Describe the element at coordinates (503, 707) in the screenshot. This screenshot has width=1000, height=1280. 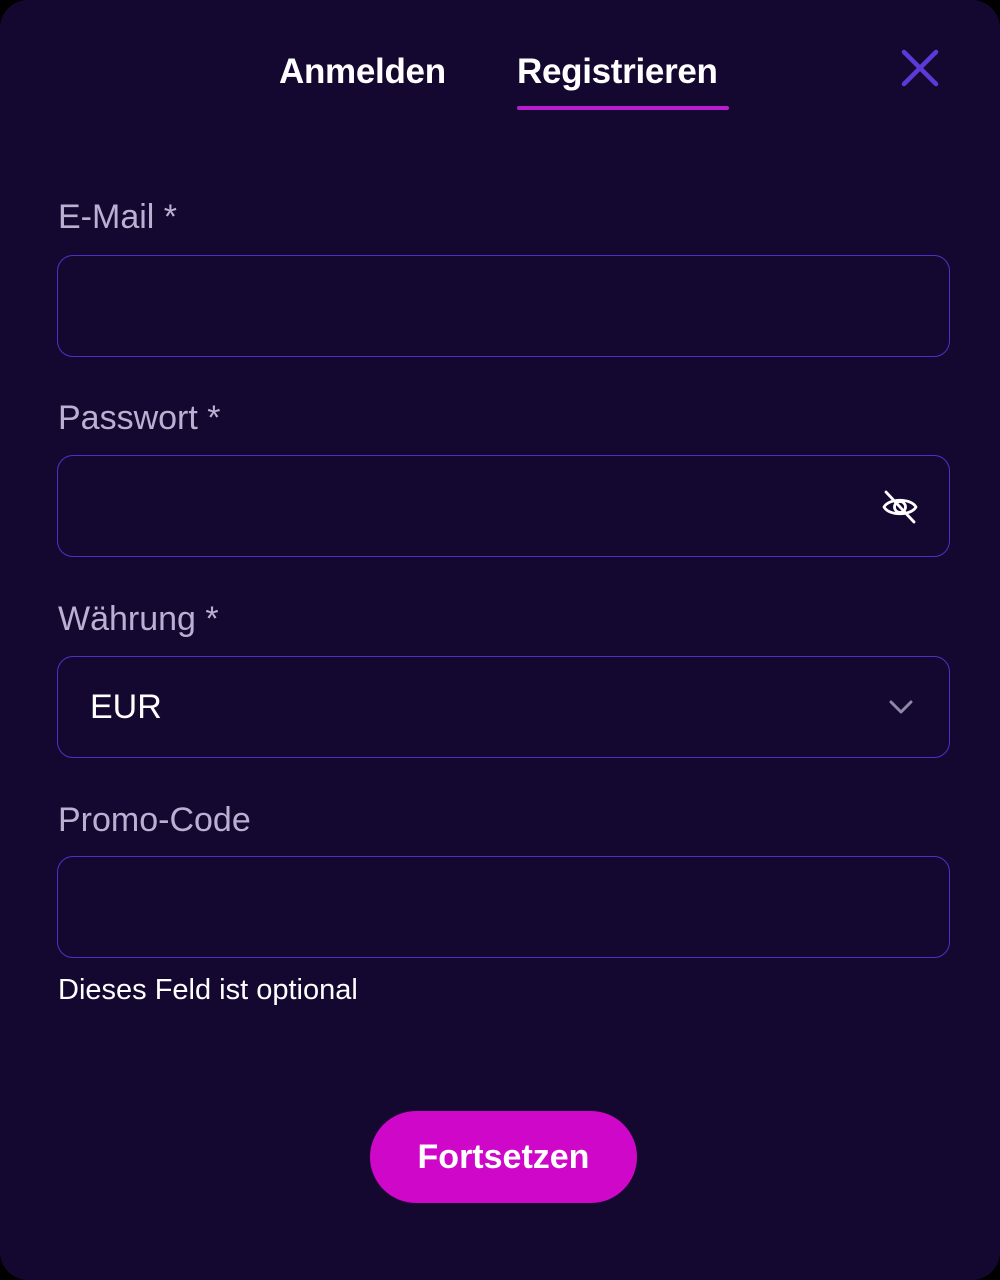
I see `currency-select: EUR` at that location.